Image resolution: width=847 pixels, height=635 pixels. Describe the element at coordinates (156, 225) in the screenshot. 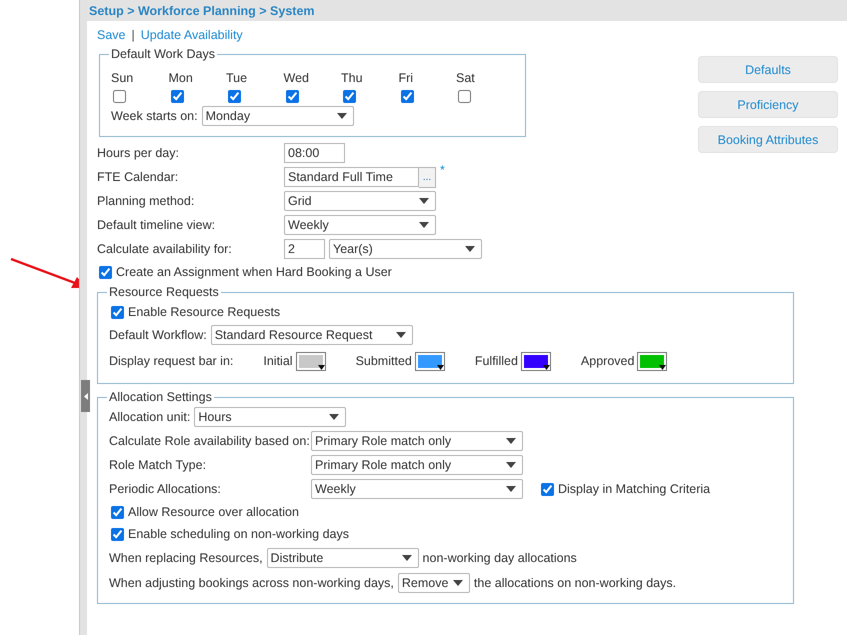

I see `field-label: Default timeline view:` at that location.